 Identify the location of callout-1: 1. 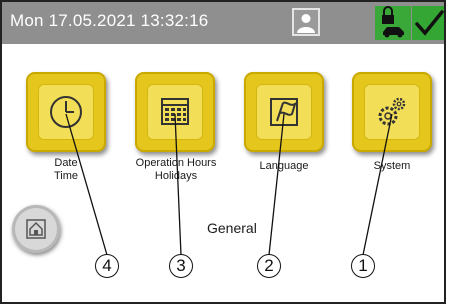
(363, 266).